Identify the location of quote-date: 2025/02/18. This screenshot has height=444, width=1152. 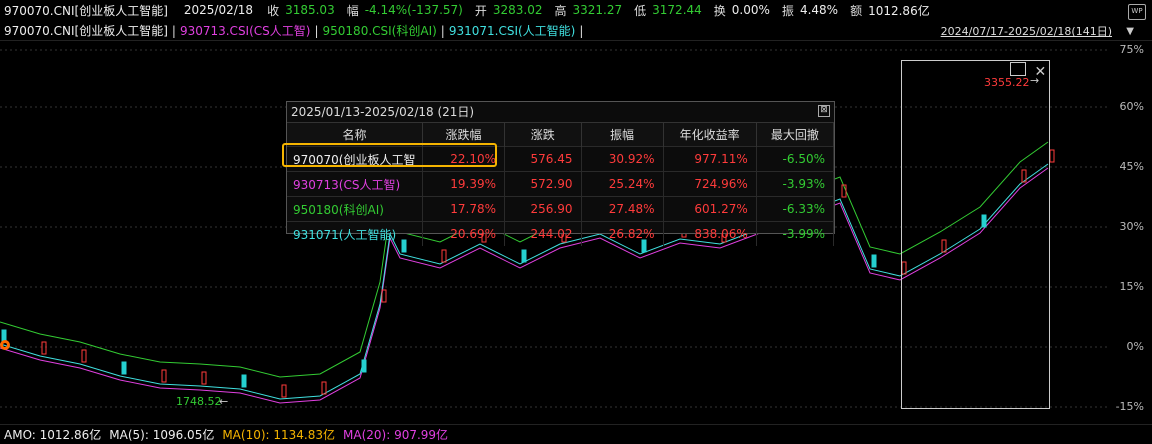
(218, 10).